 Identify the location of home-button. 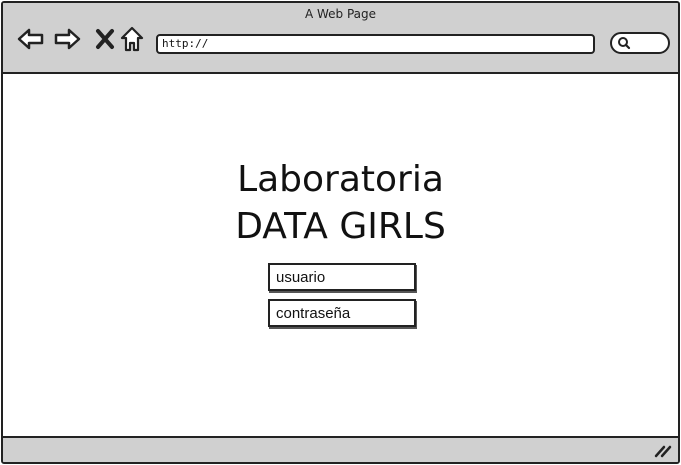
(132, 39).